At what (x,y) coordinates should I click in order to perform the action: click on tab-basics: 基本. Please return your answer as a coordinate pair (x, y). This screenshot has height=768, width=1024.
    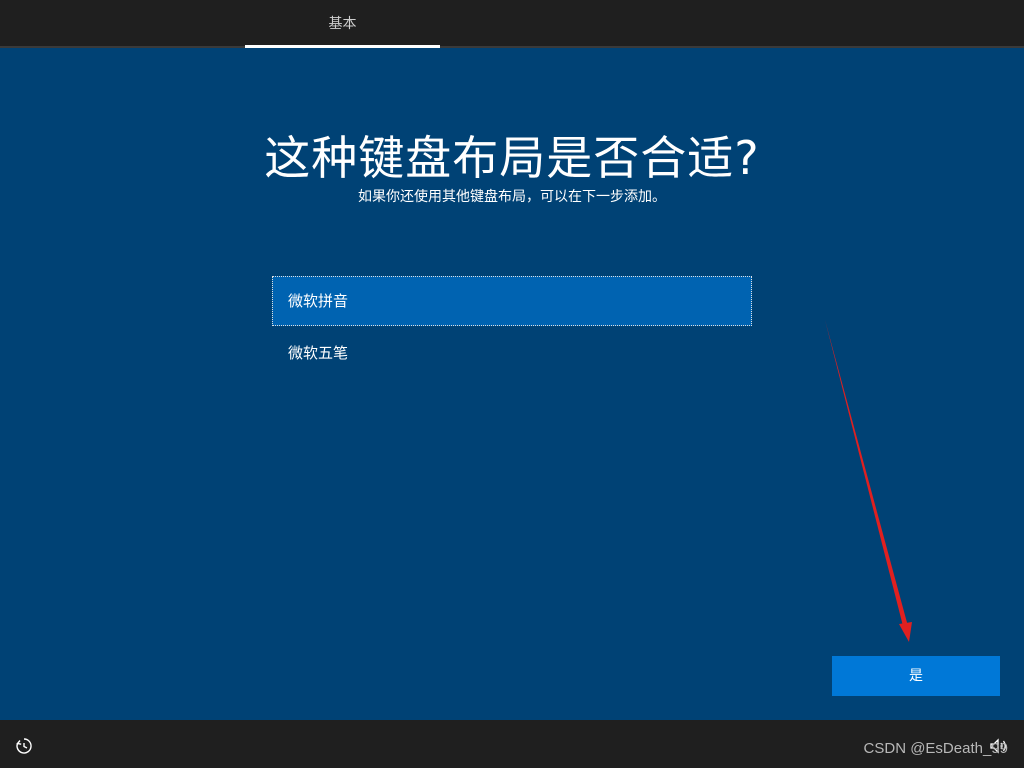
    Looking at the image, I should click on (342, 23).